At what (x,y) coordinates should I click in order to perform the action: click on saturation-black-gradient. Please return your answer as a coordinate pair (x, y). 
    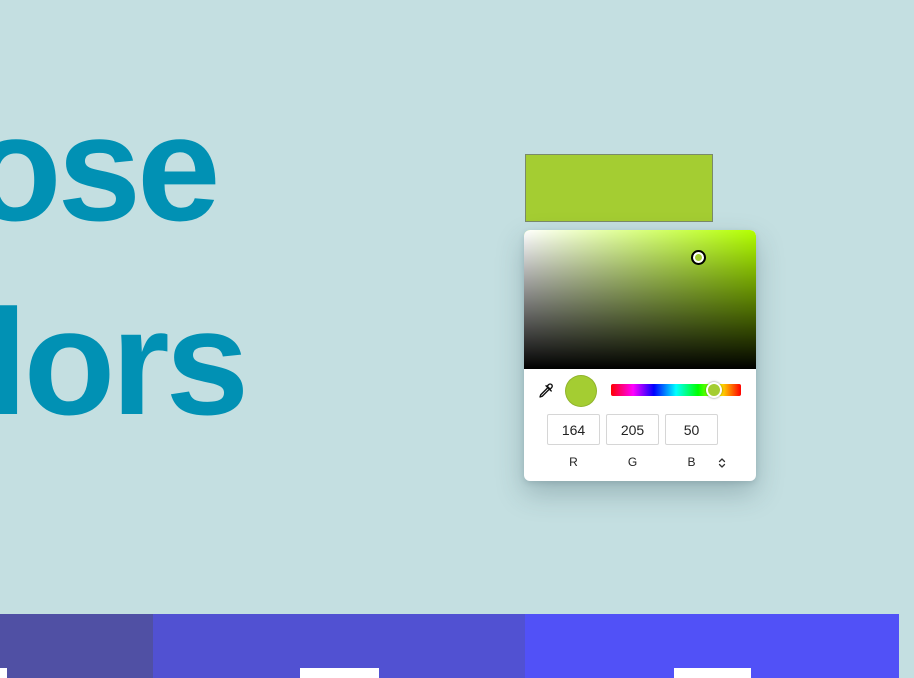
    Looking at the image, I should click on (640, 299).